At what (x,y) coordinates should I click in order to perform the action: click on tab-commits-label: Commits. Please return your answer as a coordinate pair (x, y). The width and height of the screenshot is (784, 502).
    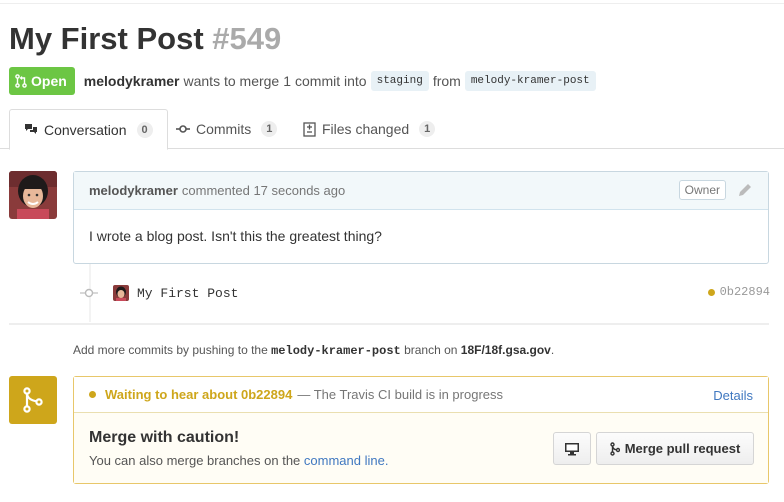
    Looking at the image, I should click on (224, 129).